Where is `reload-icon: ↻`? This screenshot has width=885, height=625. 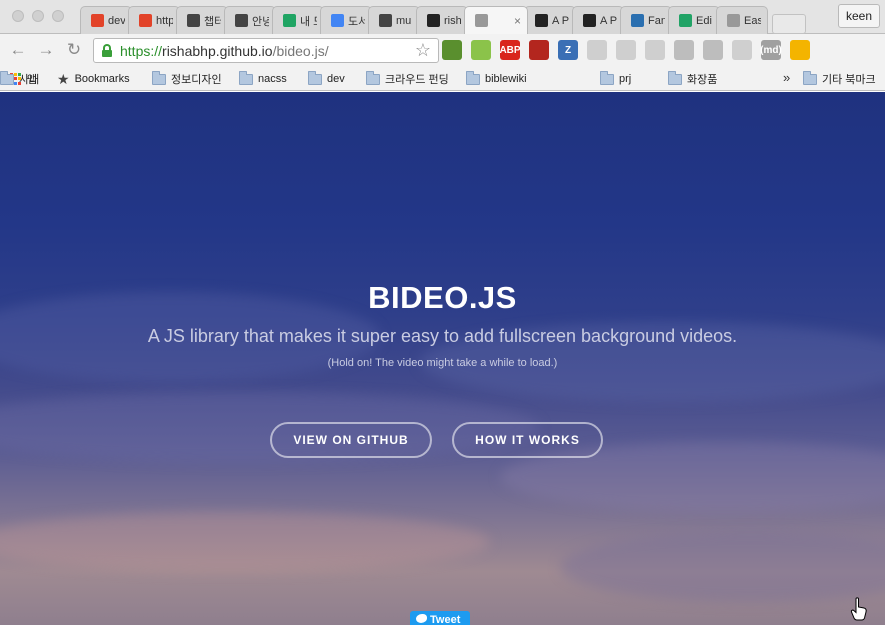 reload-icon: ↻ is located at coordinates (74, 50).